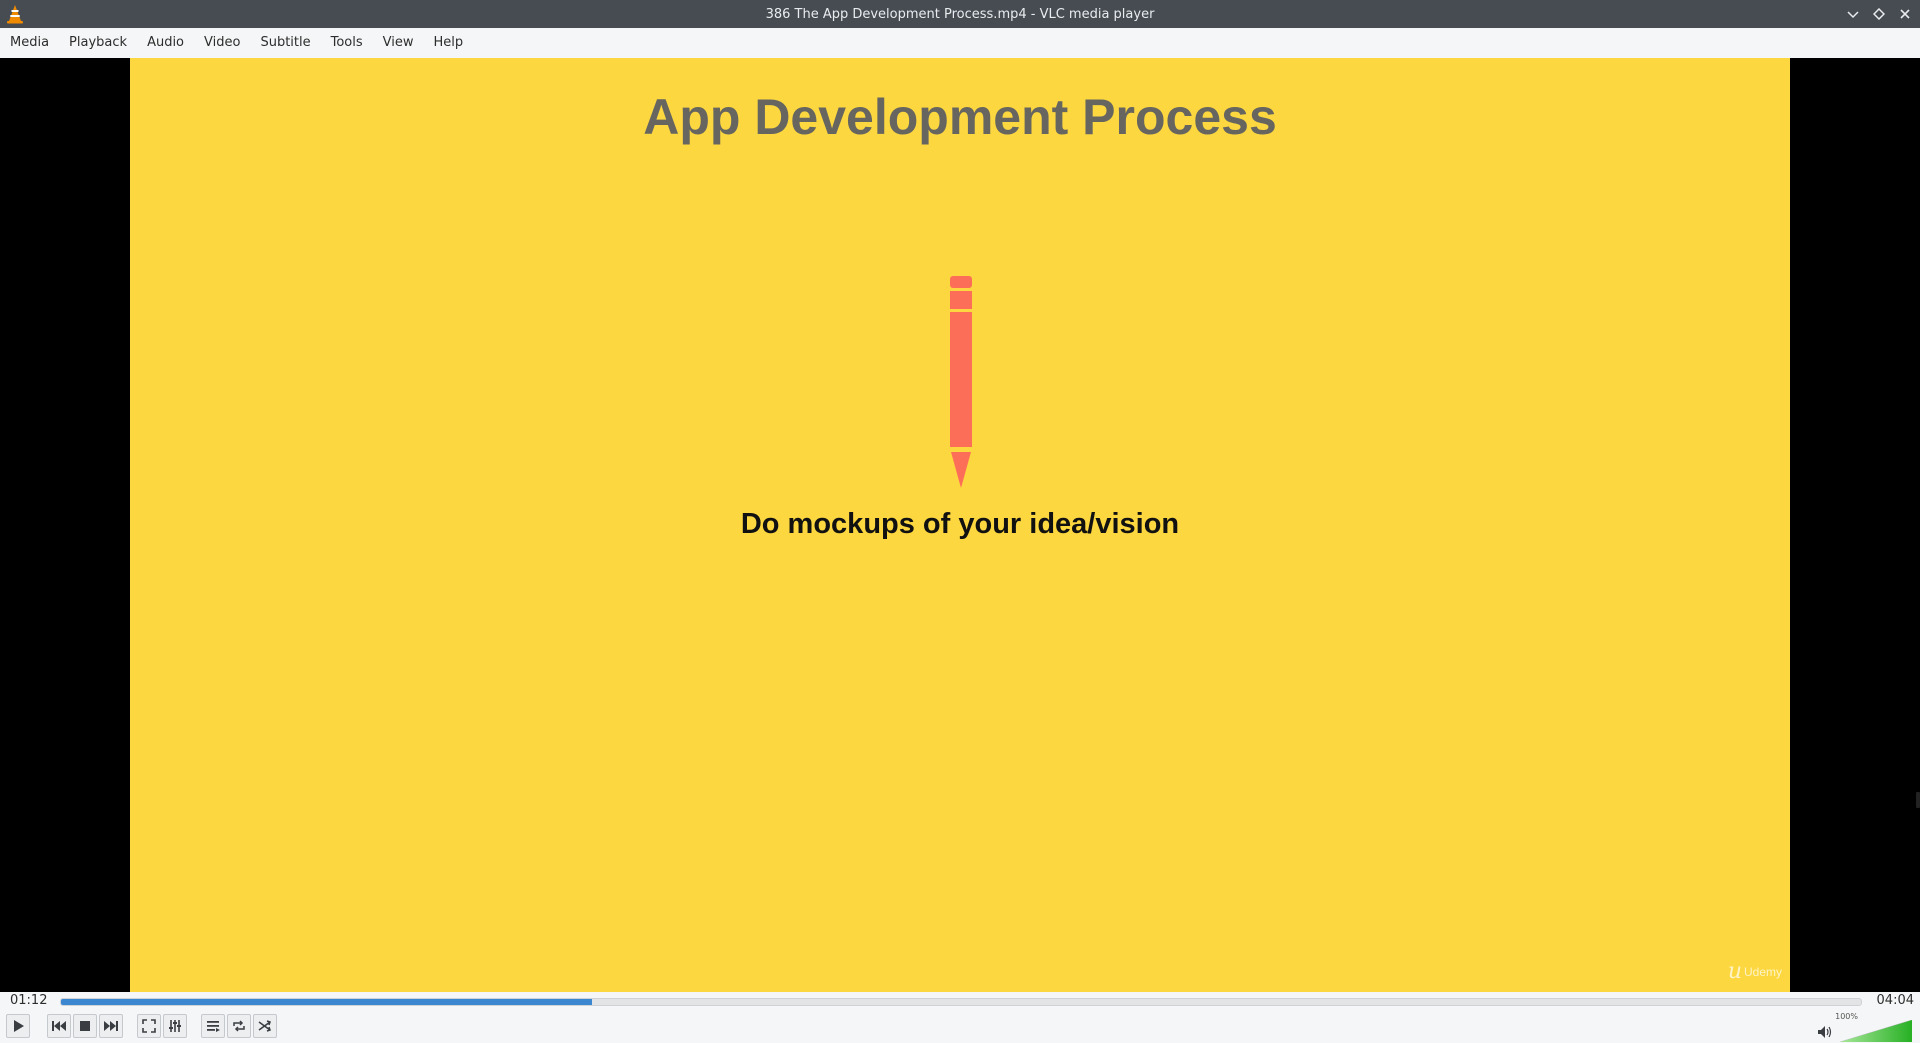 Image resolution: width=1920 pixels, height=1043 pixels. What do you see at coordinates (222, 43) in the screenshot?
I see `menu-video: Video` at bounding box center [222, 43].